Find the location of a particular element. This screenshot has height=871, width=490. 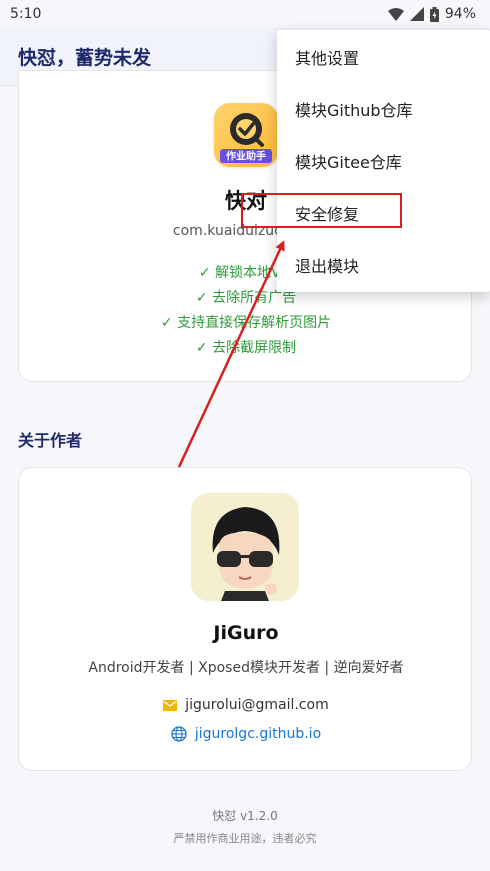

battery-icon is located at coordinates (434, 14).